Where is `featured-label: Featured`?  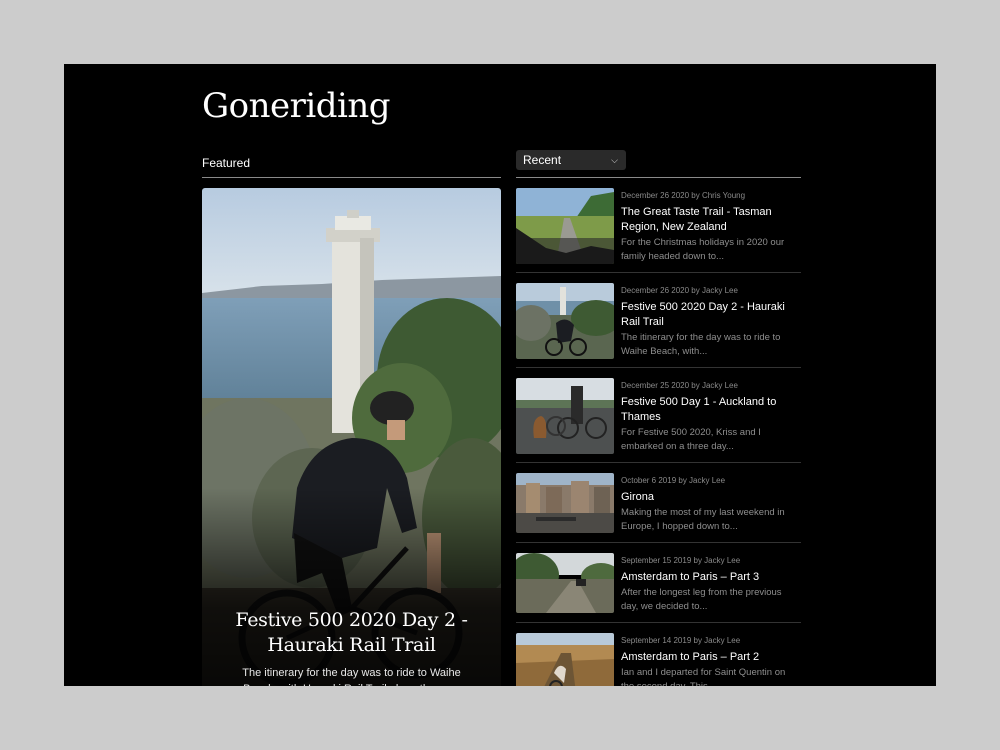 featured-label: Featured is located at coordinates (226, 163).